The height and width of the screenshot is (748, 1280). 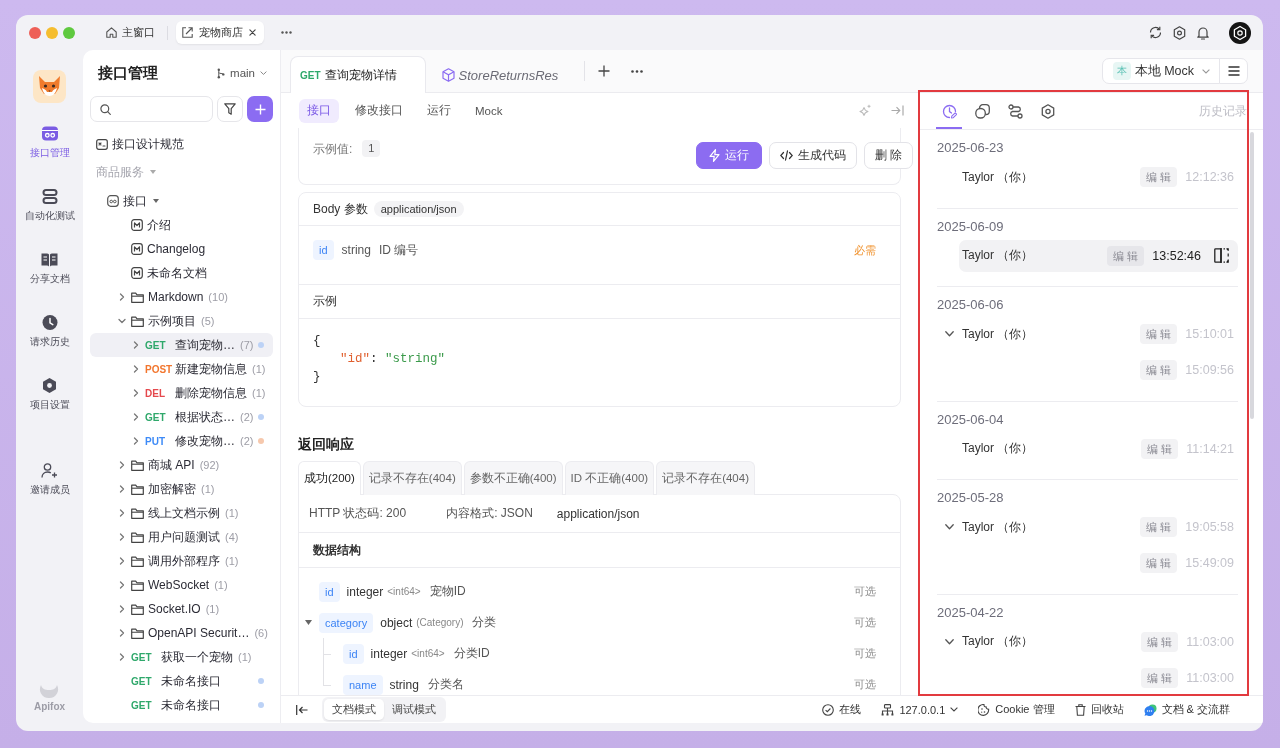 What do you see at coordinates (49, 407) in the screenshot?
I see `nav-item: 项目设置` at bounding box center [49, 407].